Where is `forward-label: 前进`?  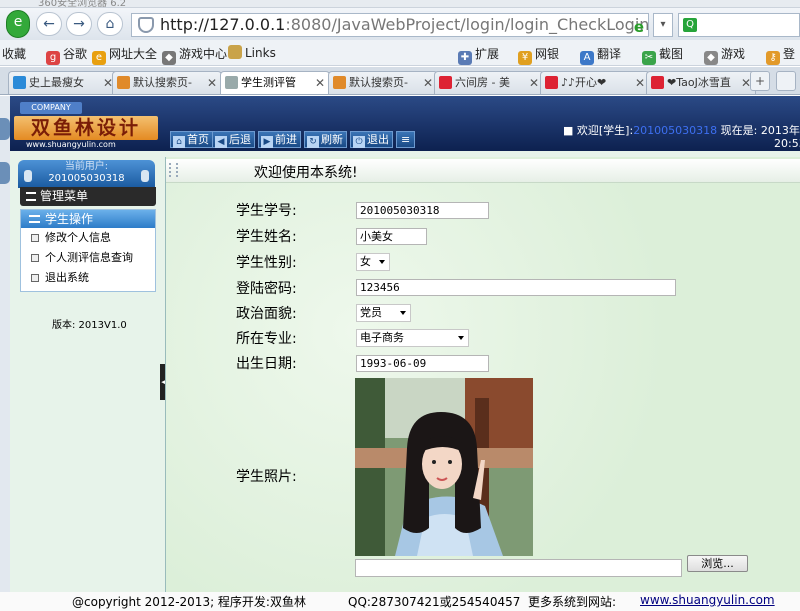 forward-label: 前进 is located at coordinates (286, 139).